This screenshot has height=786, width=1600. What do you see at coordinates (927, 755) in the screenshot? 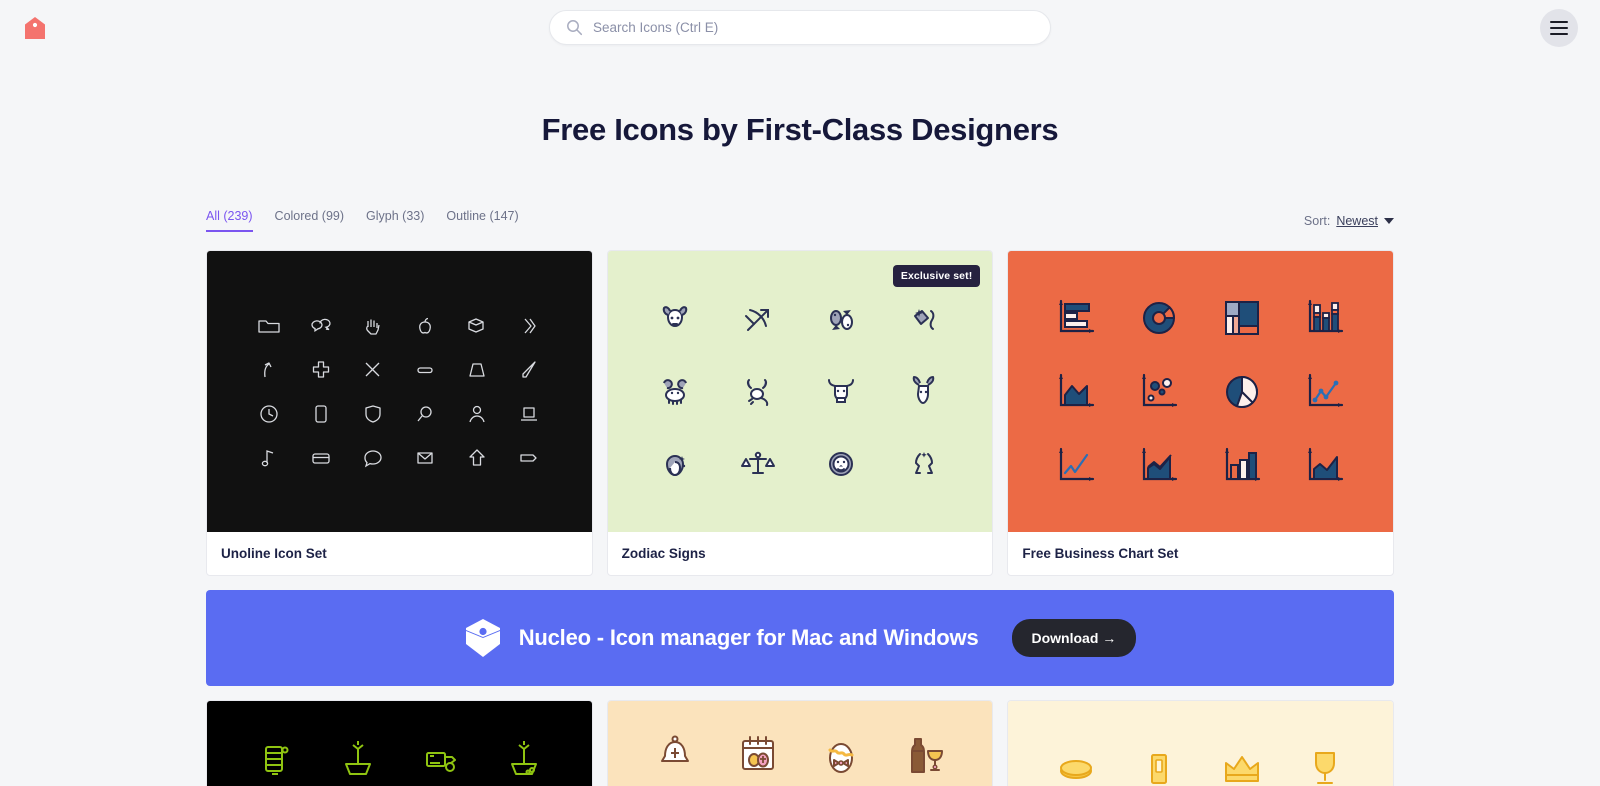
I see `wine-bottle-chalice-icon` at bounding box center [927, 755].